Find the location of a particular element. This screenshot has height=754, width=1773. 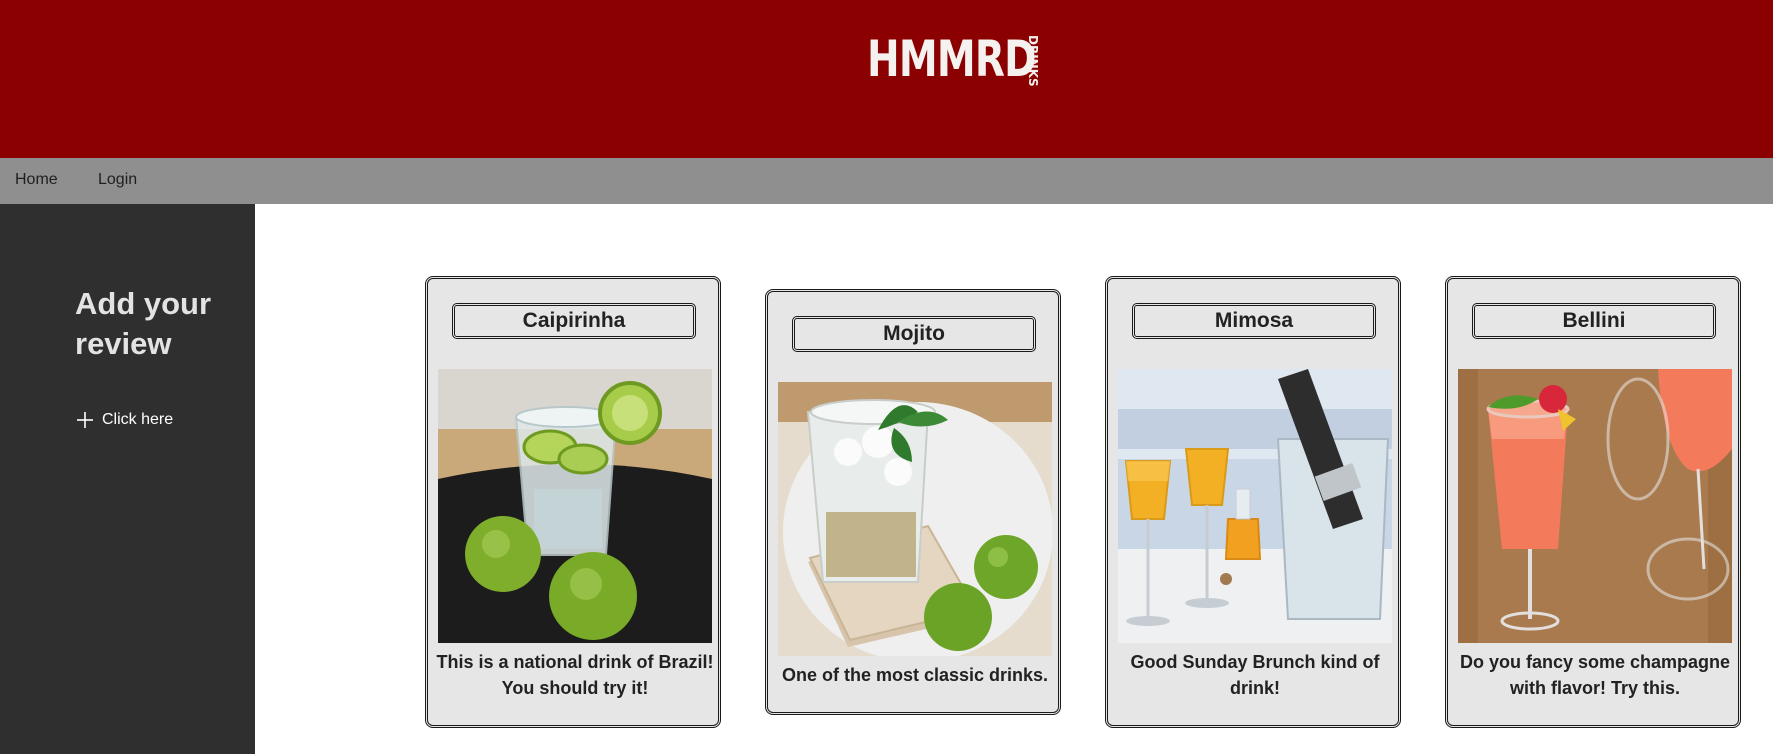

logo-wordmark: HMMRD is located at coordinates (952, 59).